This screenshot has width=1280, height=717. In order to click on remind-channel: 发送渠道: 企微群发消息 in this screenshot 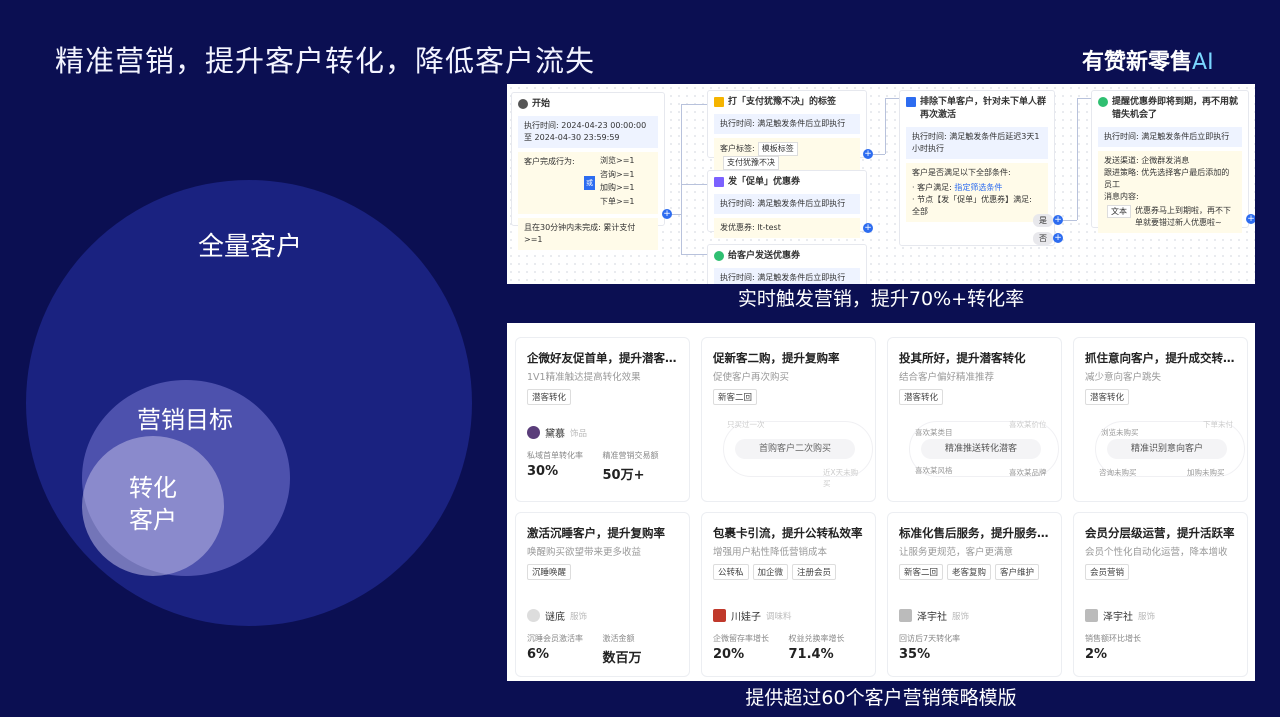, I will do `click(1147, 160)`.